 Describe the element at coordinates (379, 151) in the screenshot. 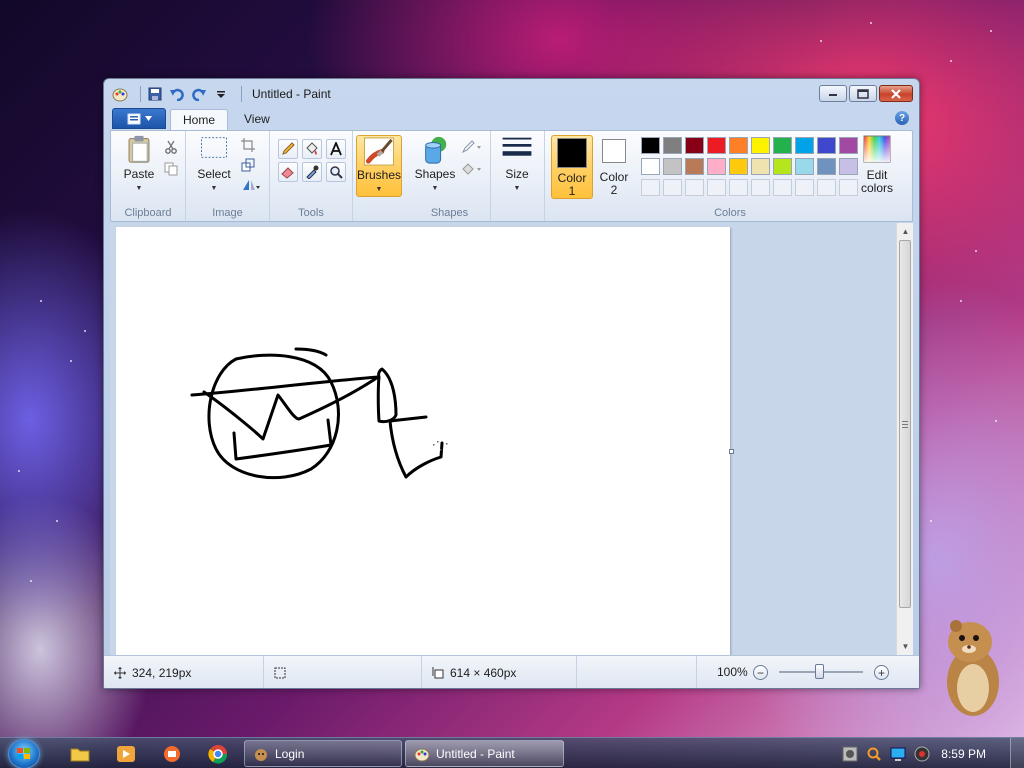

I see `brush-icon` at that location.